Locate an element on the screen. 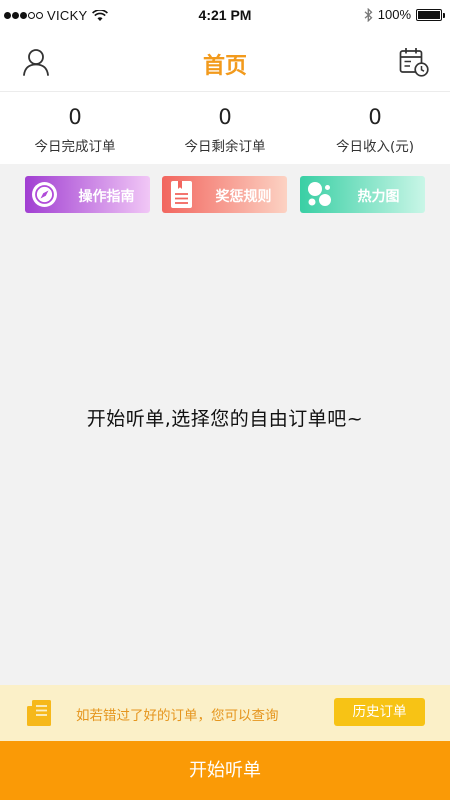 This screenshot has width=450, height=800. guide-button: 操作指南 is located at coordinates (87, 194).